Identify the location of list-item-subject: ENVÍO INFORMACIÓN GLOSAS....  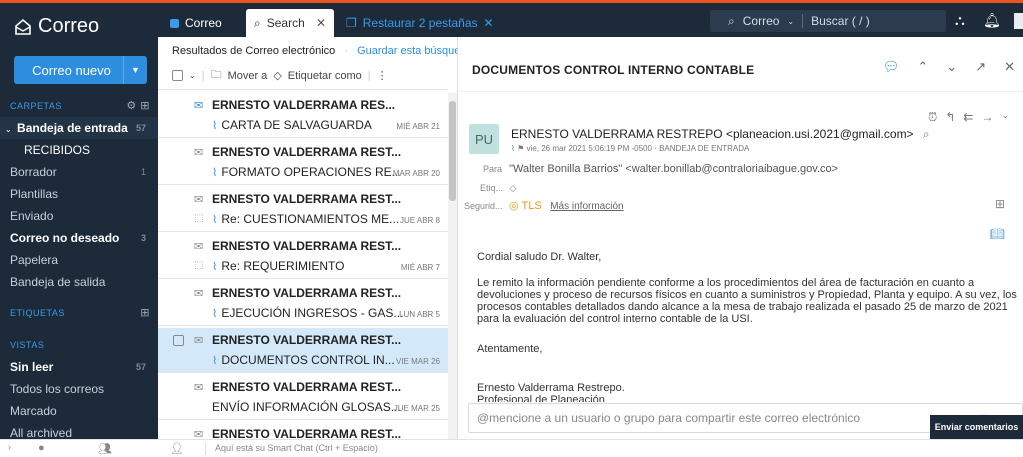
(306, 407).